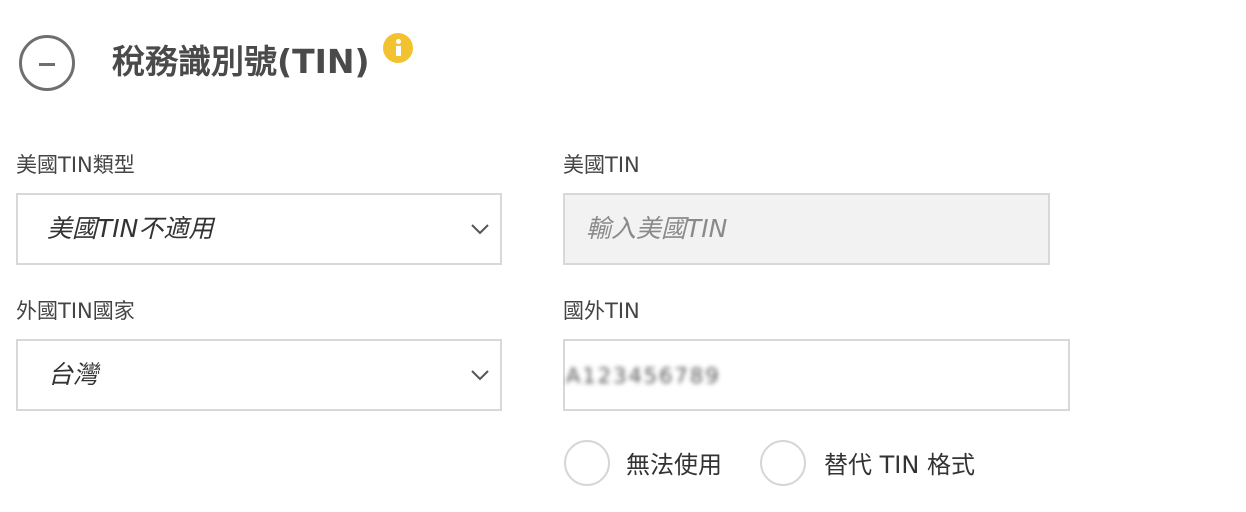 This screenshot has width=1246, height=512. What do you see at coordinates (398, 51) in the screenshot?
I see `info-icon-stem` at bounding box center [398, 51].